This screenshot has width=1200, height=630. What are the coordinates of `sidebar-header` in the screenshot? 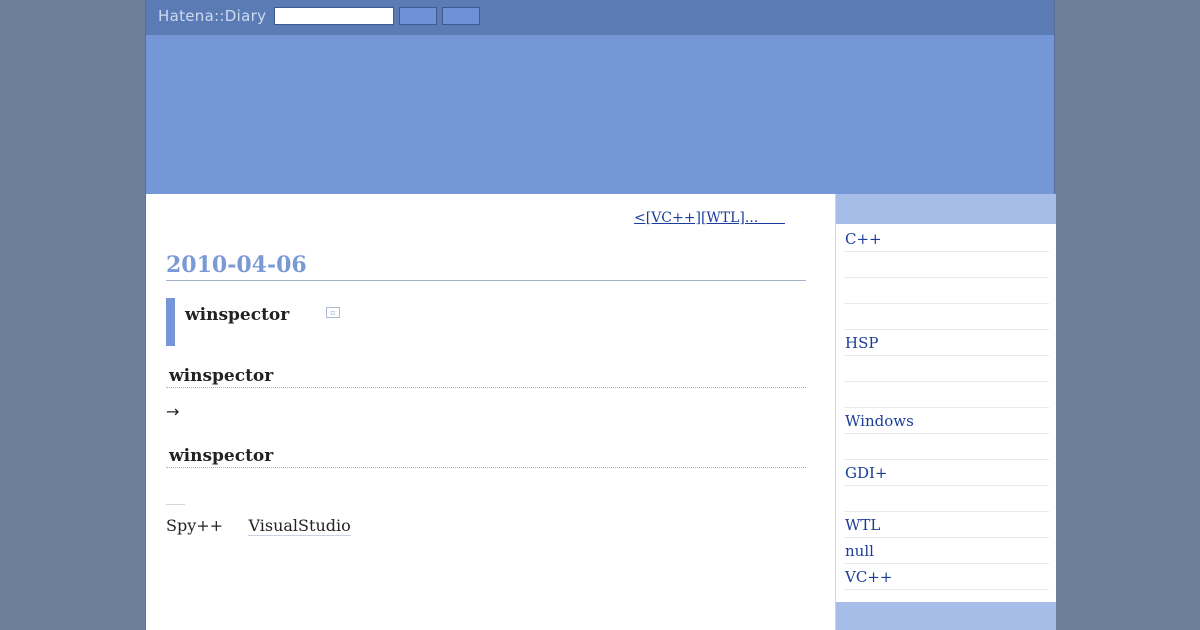 It's located at (946, 209).